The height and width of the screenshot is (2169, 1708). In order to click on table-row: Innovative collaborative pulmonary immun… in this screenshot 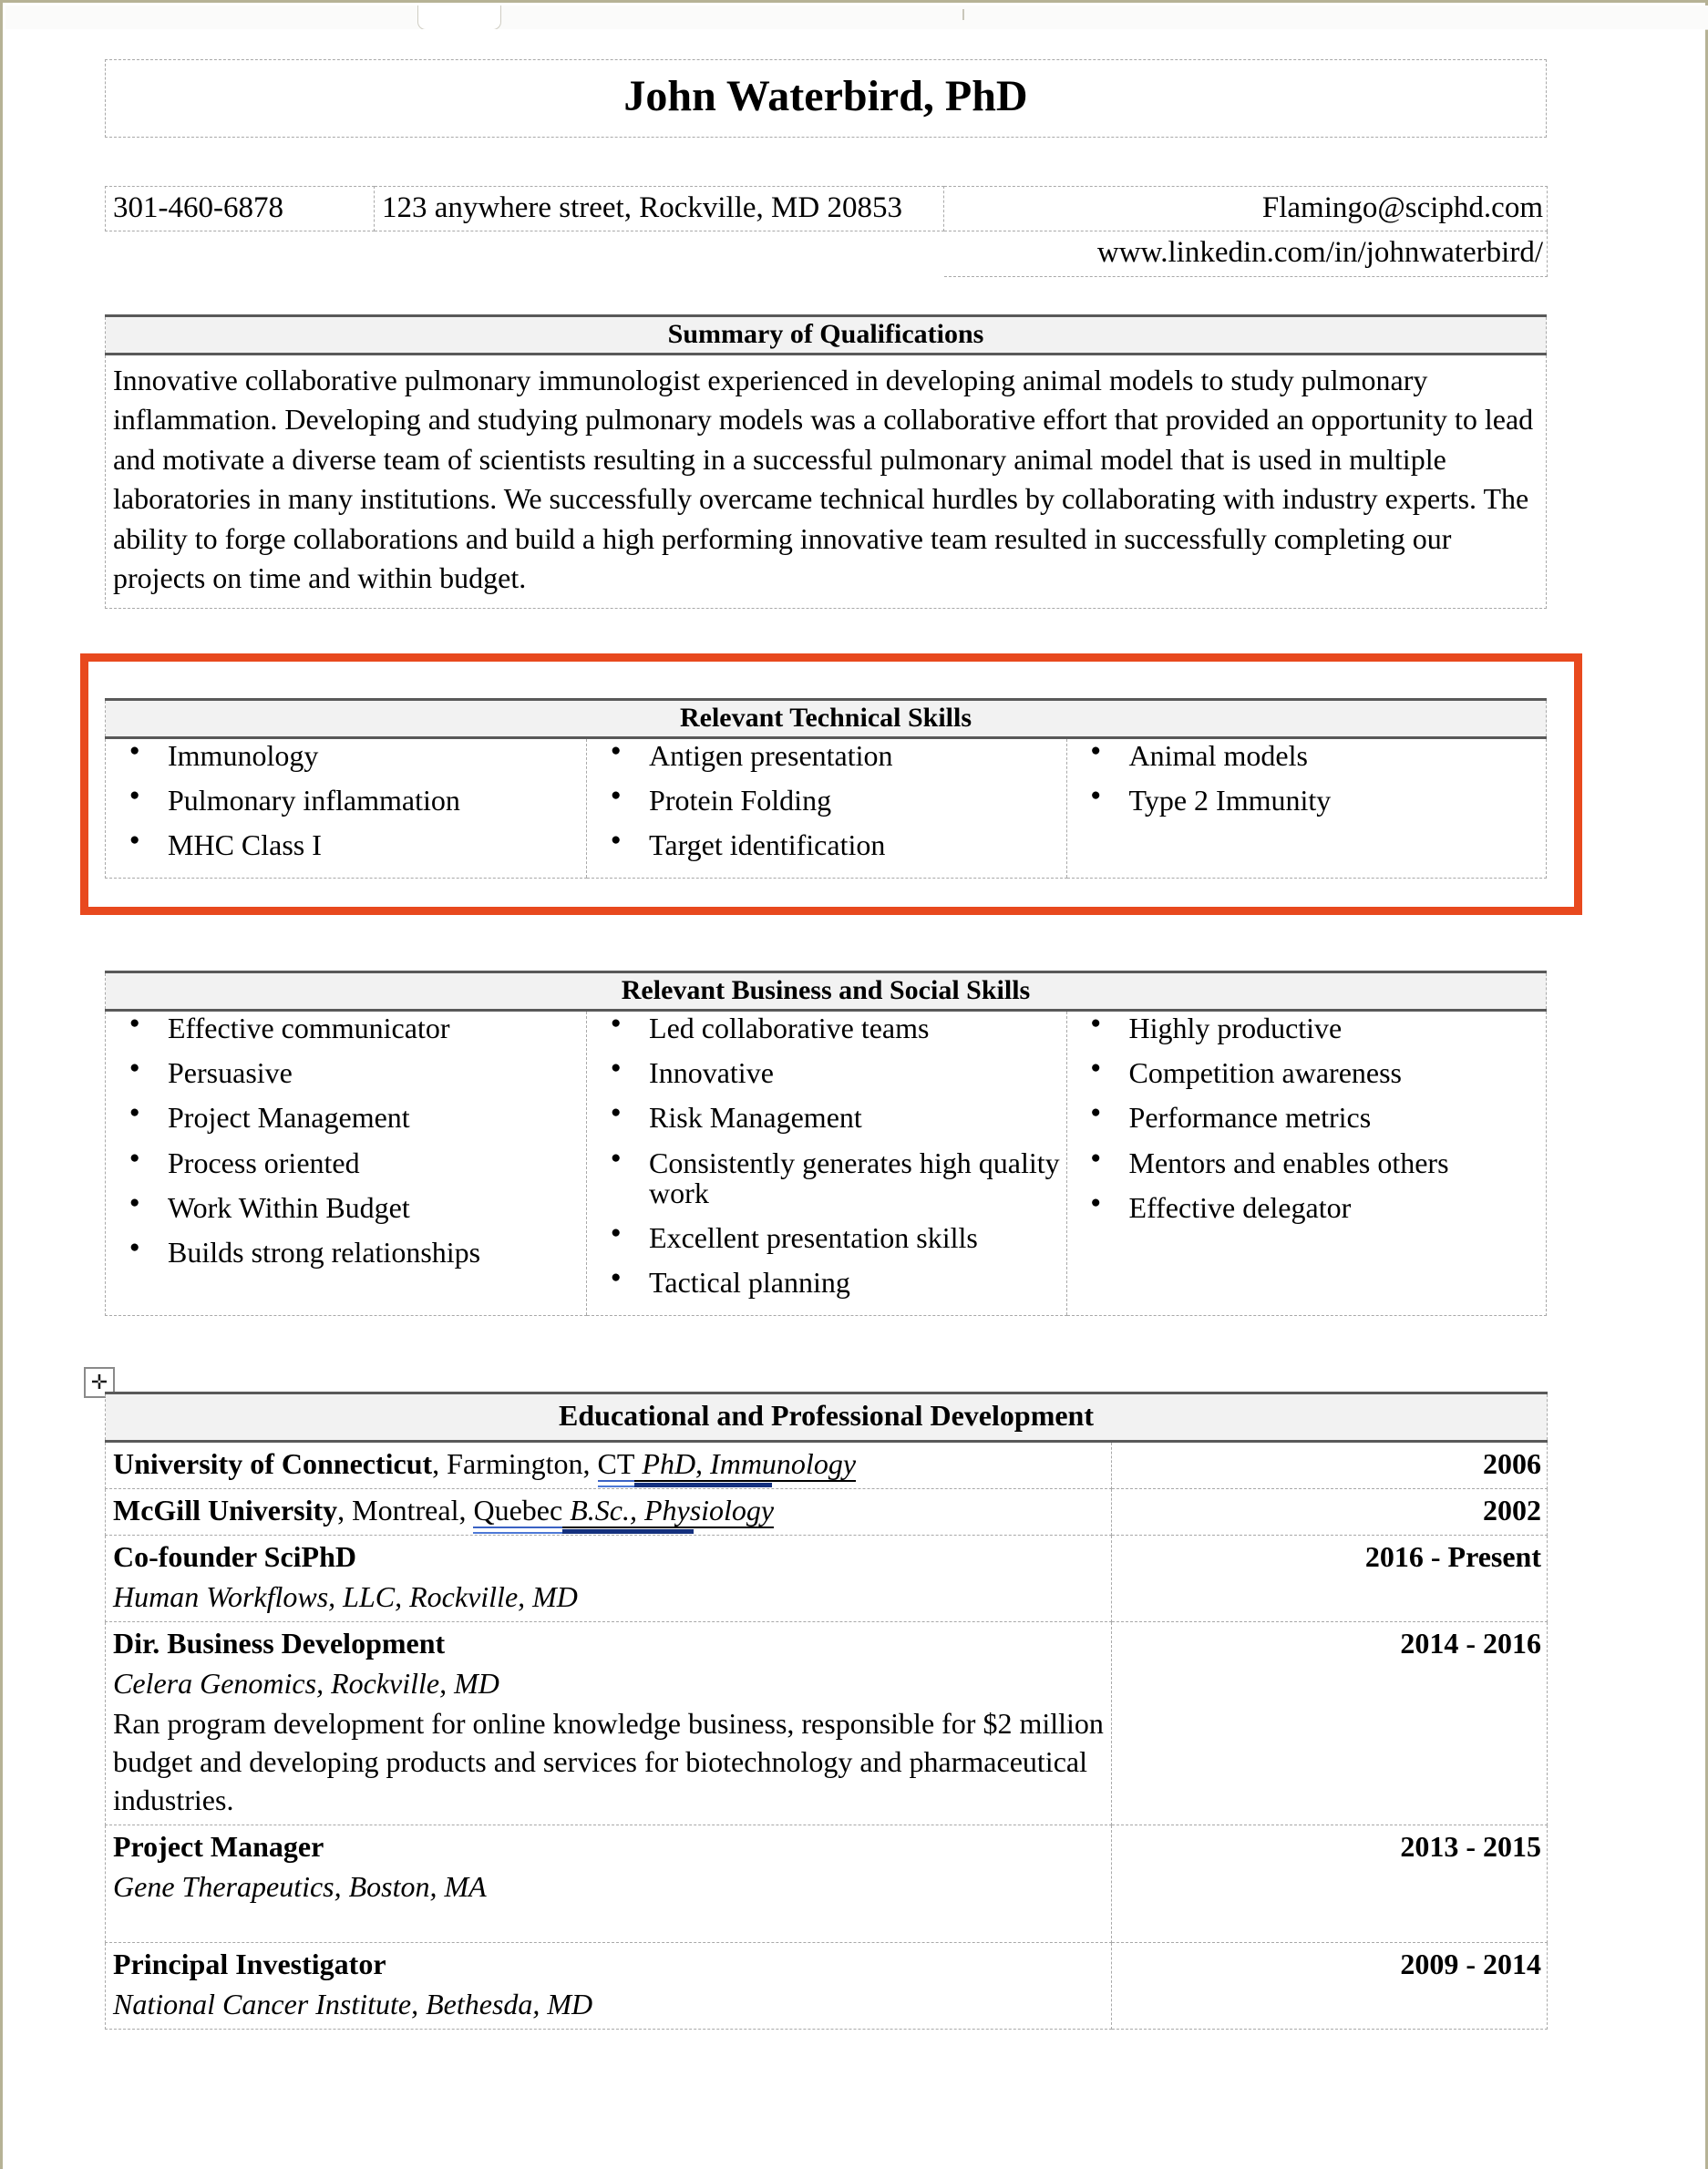, I will do `click(826, 482)`.